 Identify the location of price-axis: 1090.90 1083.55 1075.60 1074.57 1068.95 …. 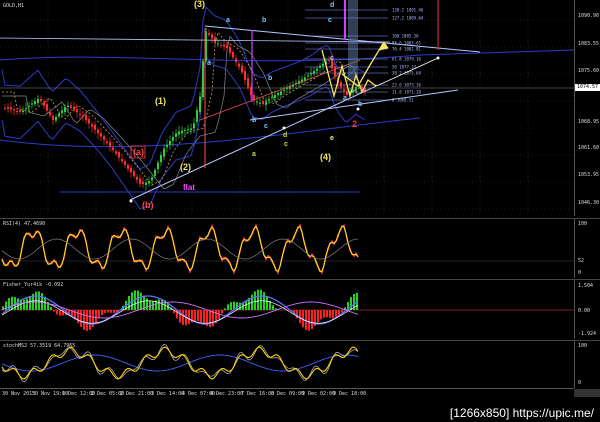
(587, 108).